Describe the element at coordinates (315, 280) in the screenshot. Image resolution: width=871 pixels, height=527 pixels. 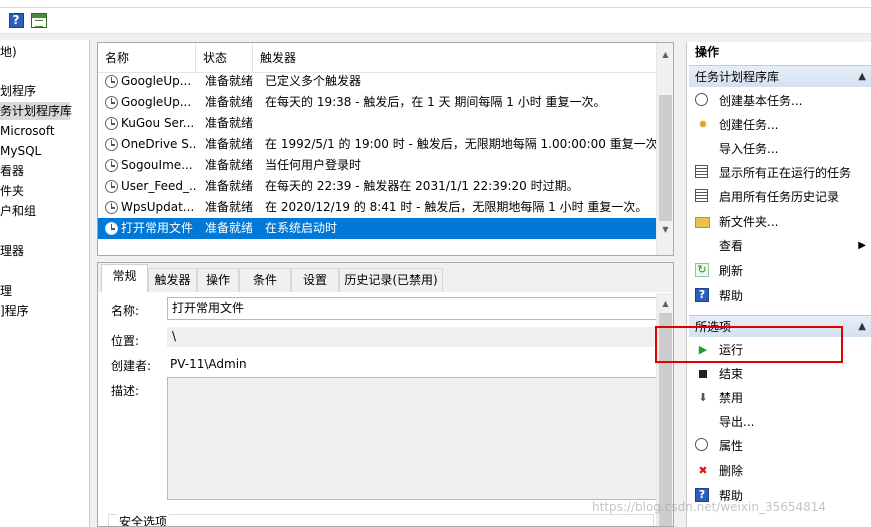
I see `tab-settings: 设置` at that location.